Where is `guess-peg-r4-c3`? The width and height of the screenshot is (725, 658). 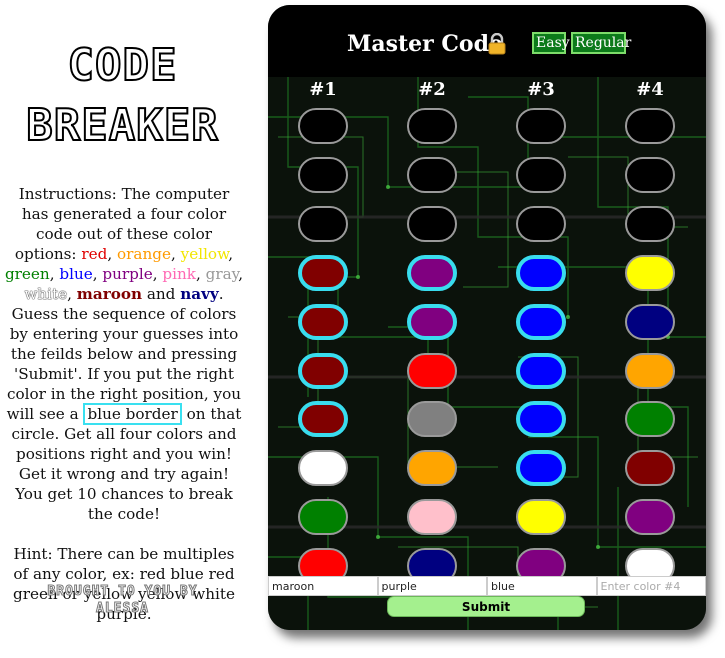
guess-peg-r4-c3 is located at coordinates (541, 272).